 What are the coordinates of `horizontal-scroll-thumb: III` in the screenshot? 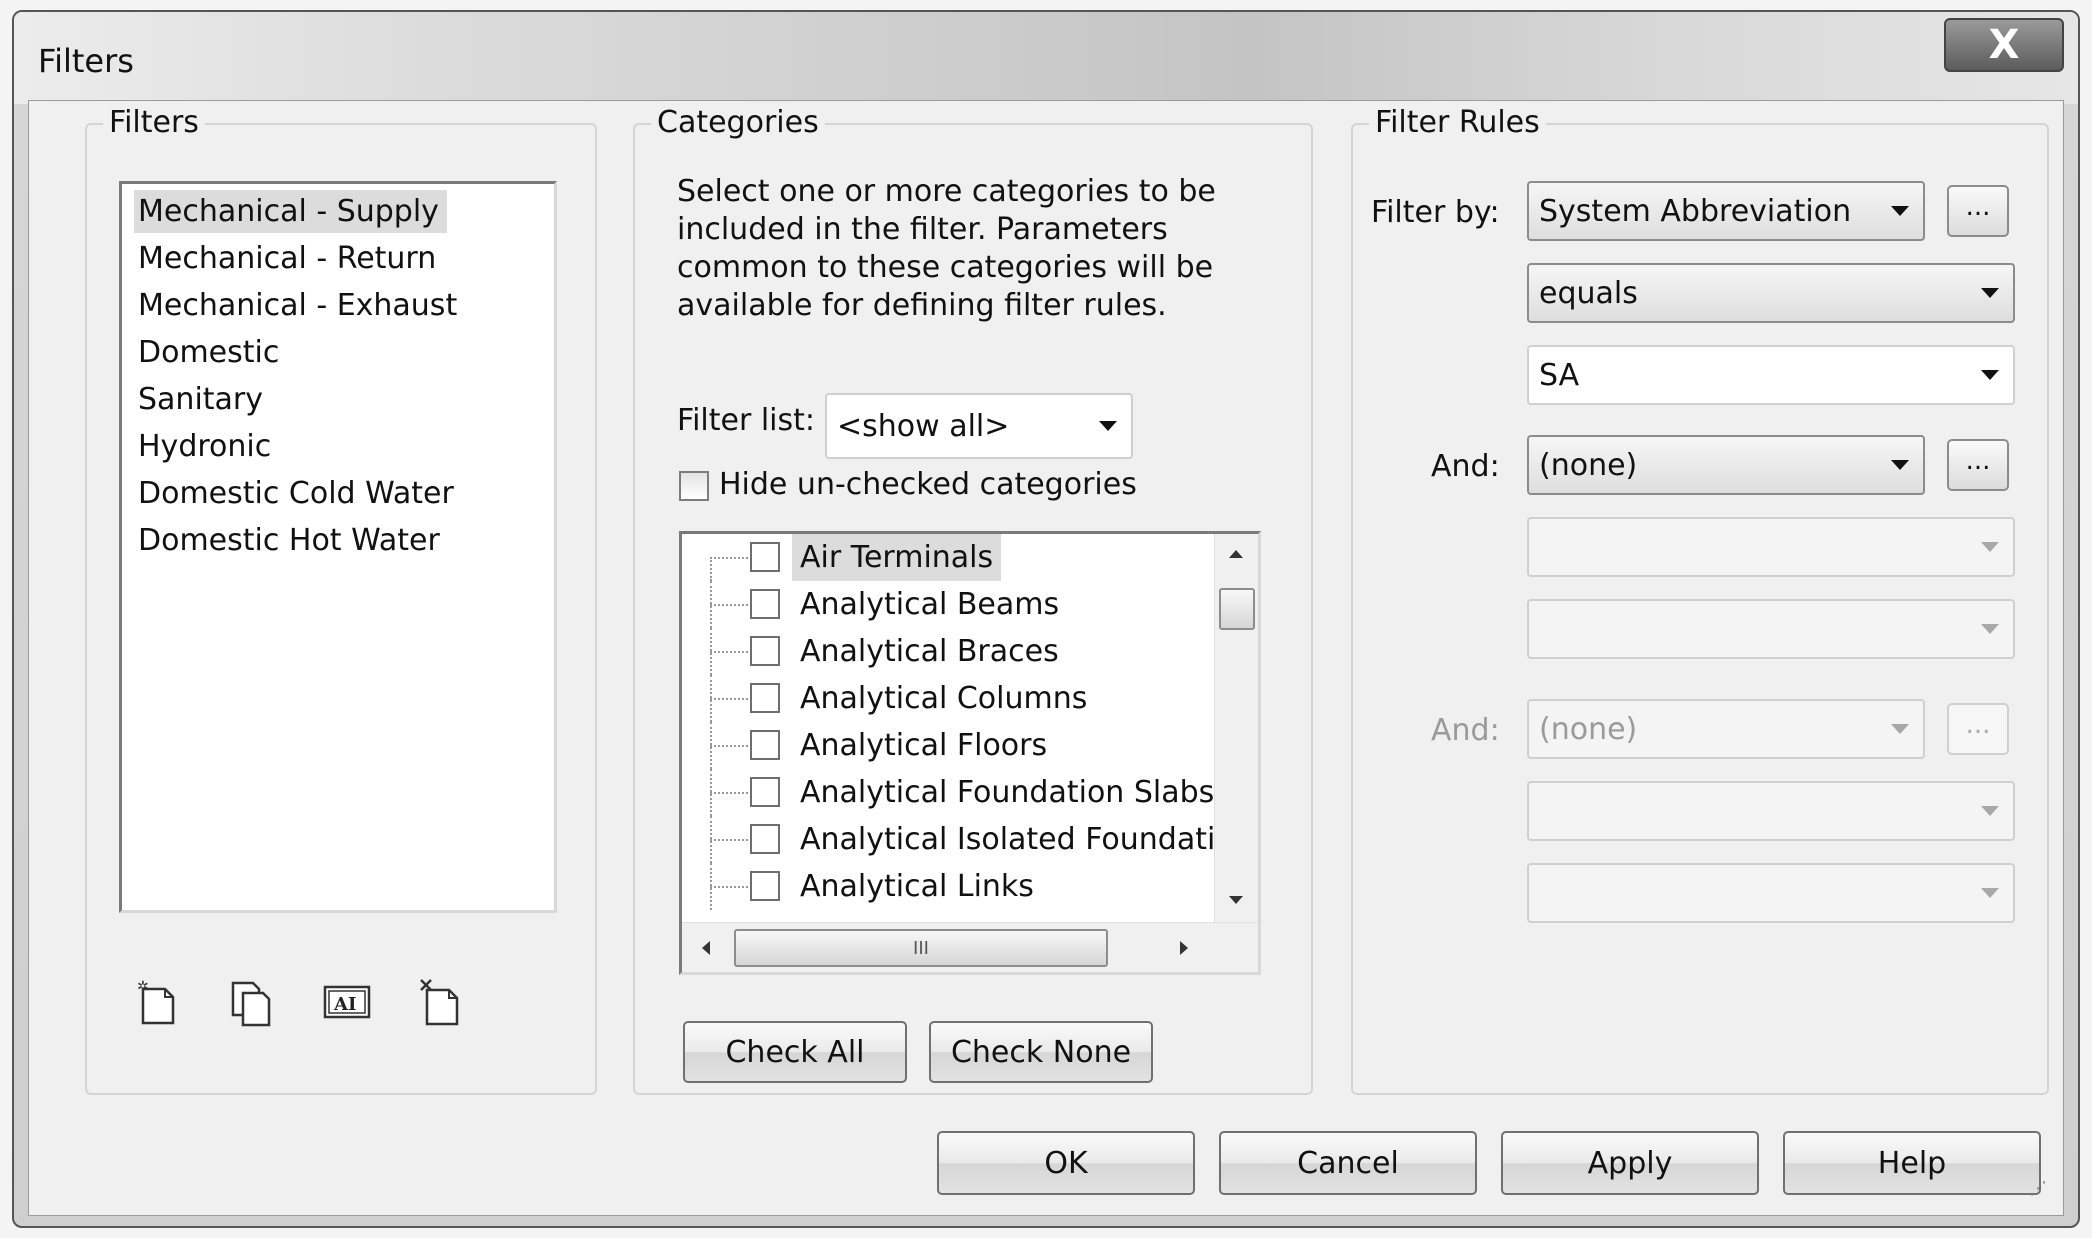 It's located at (921, 948).